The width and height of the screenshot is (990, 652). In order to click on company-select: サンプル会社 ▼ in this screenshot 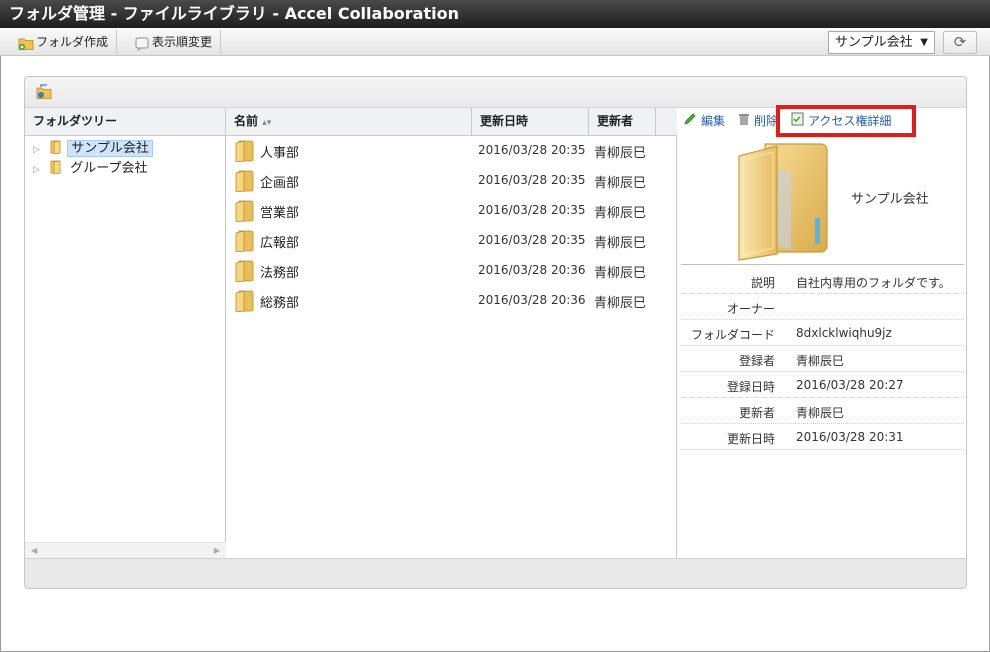, I will do `click(881, 42)`.